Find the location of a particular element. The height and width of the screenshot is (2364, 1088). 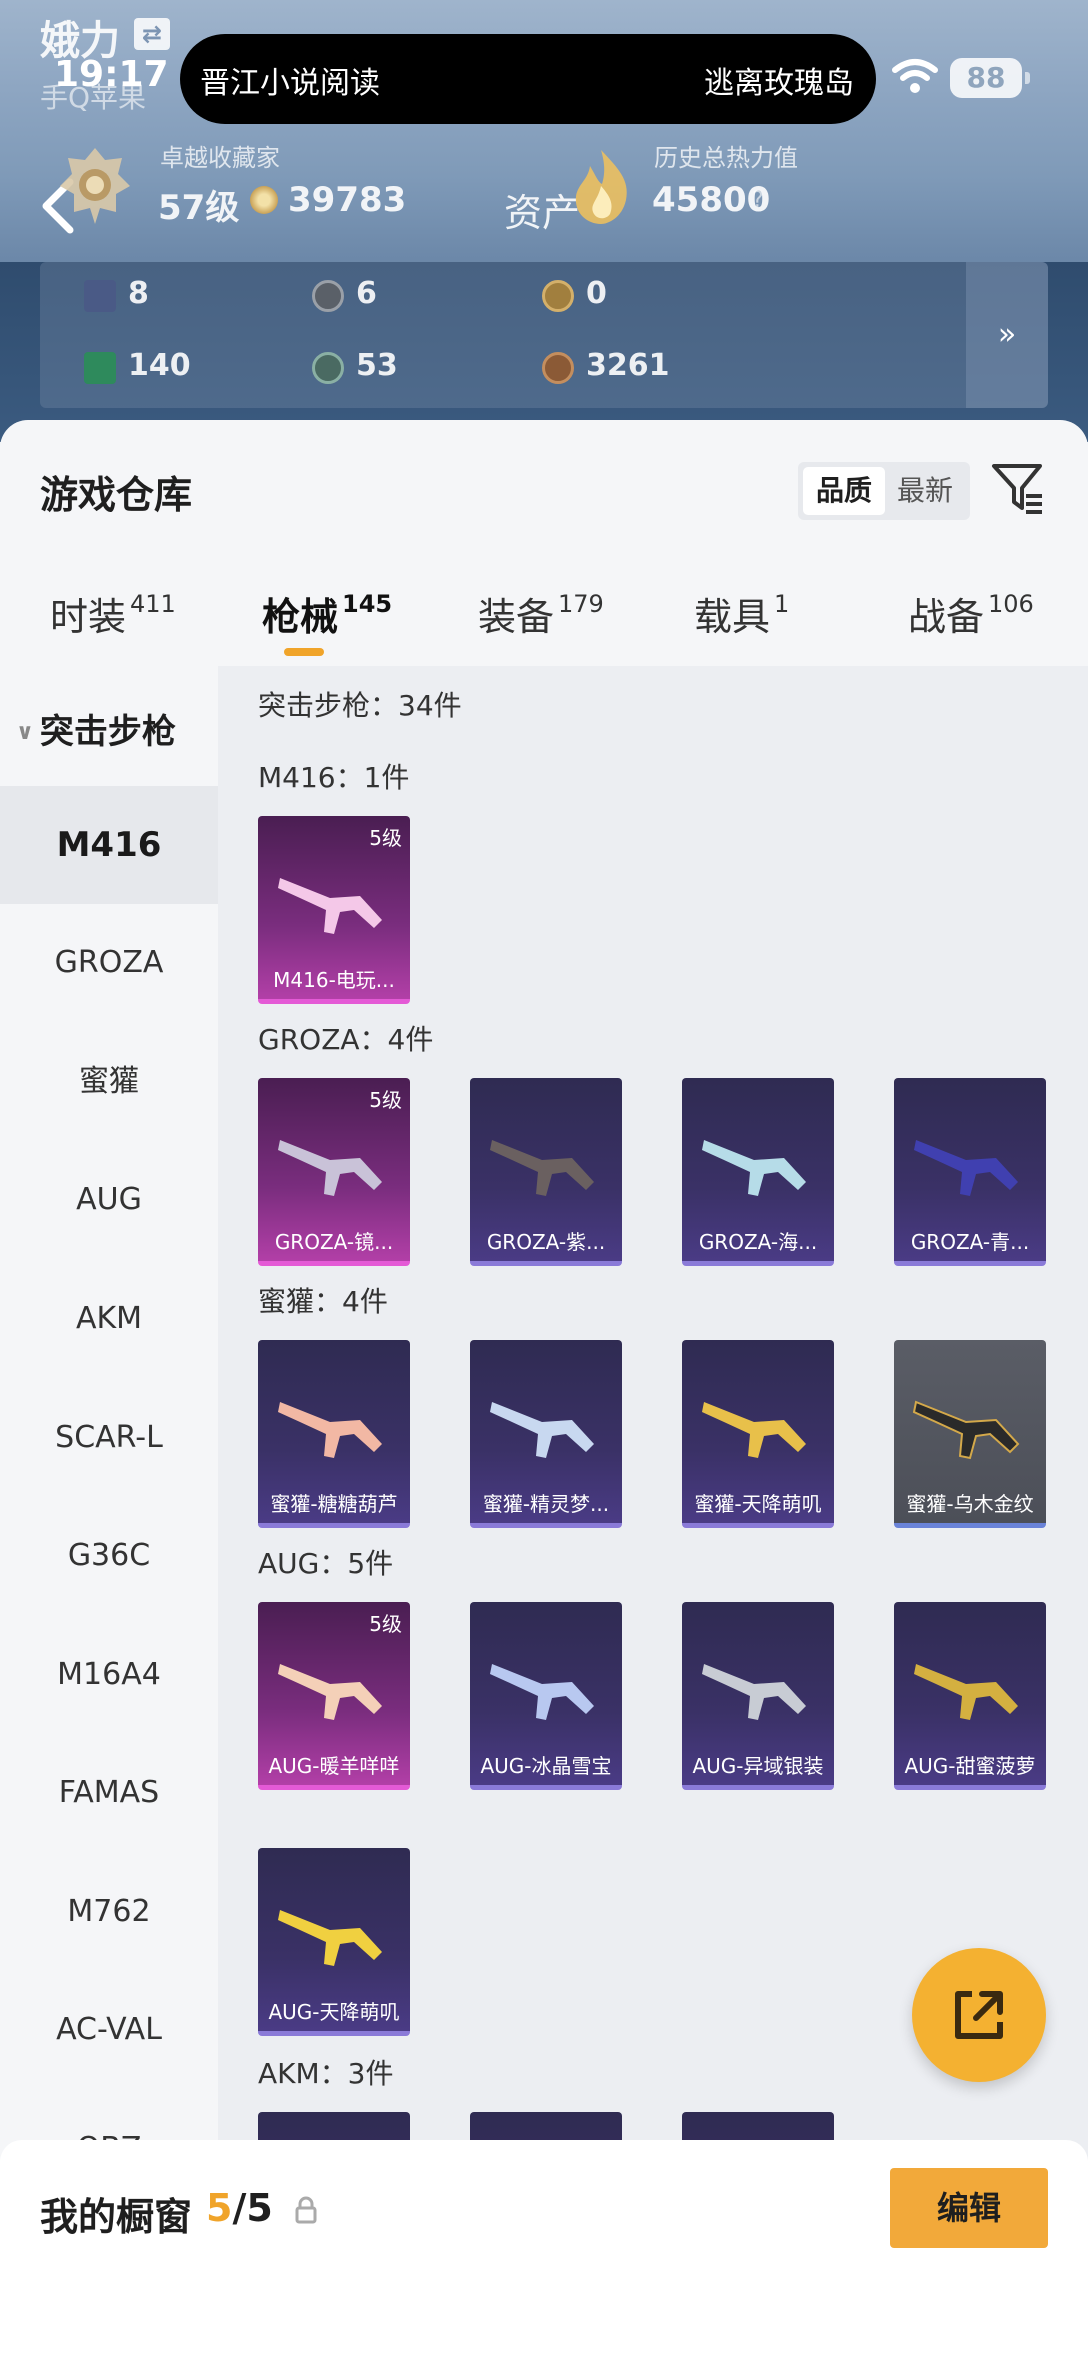

tab-count: 411 is located at coordinates (153, 604).